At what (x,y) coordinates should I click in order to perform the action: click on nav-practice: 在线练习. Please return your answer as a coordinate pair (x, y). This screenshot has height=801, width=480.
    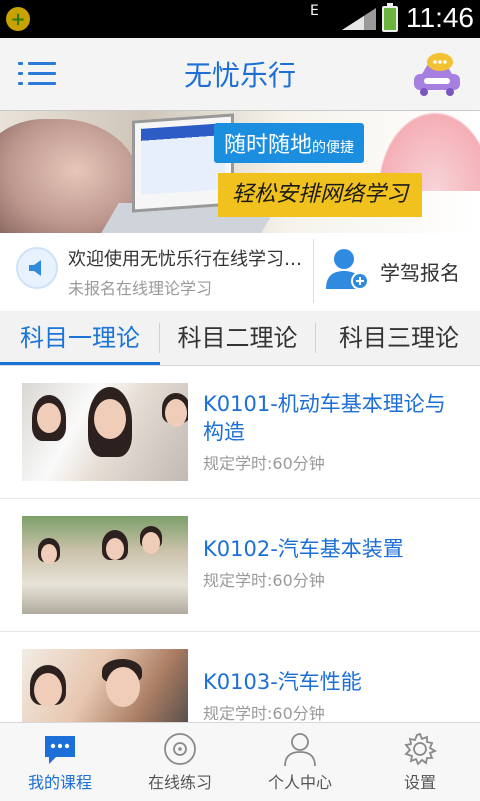
    Looking at the image, I should click on (180, 762).